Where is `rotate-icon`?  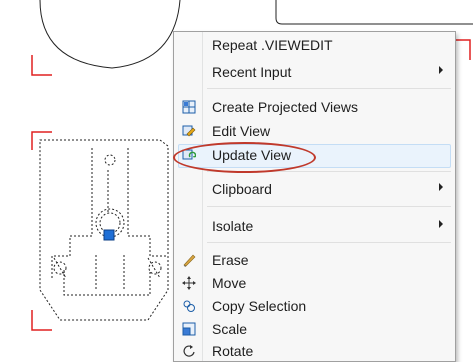 rotate-icon is located at coordinates (189, 351).